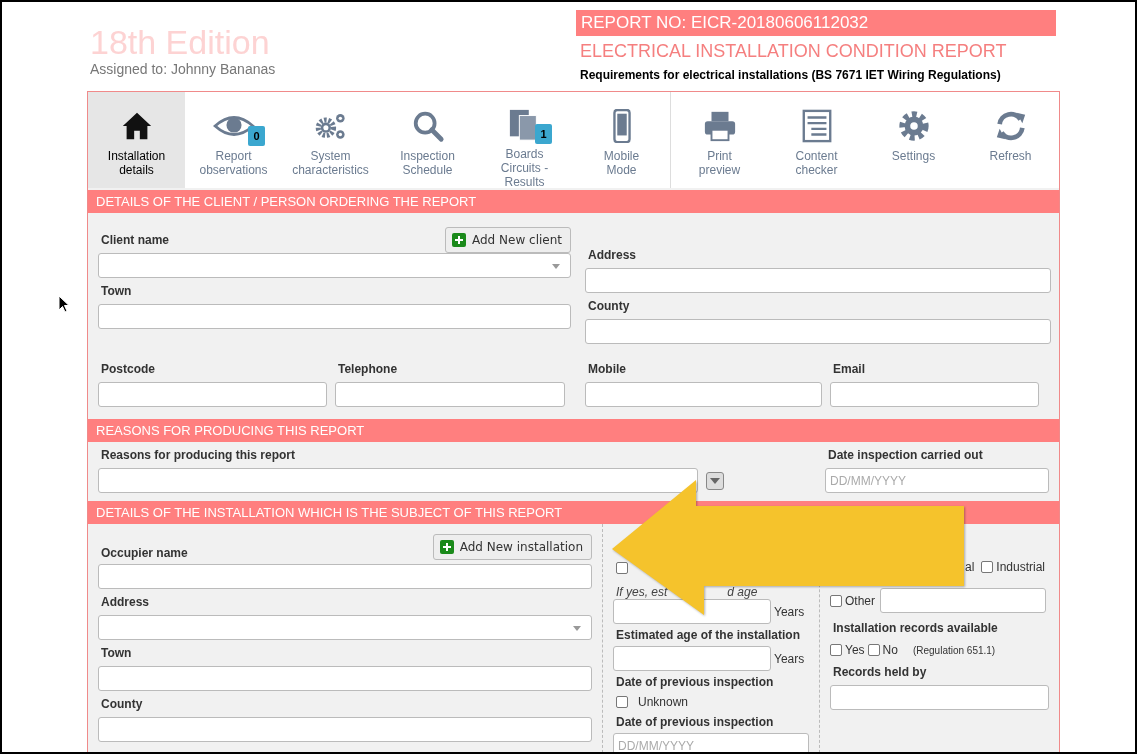 The image size is (1137, 754). I want to click on cursor-icon, so click(64, 304).